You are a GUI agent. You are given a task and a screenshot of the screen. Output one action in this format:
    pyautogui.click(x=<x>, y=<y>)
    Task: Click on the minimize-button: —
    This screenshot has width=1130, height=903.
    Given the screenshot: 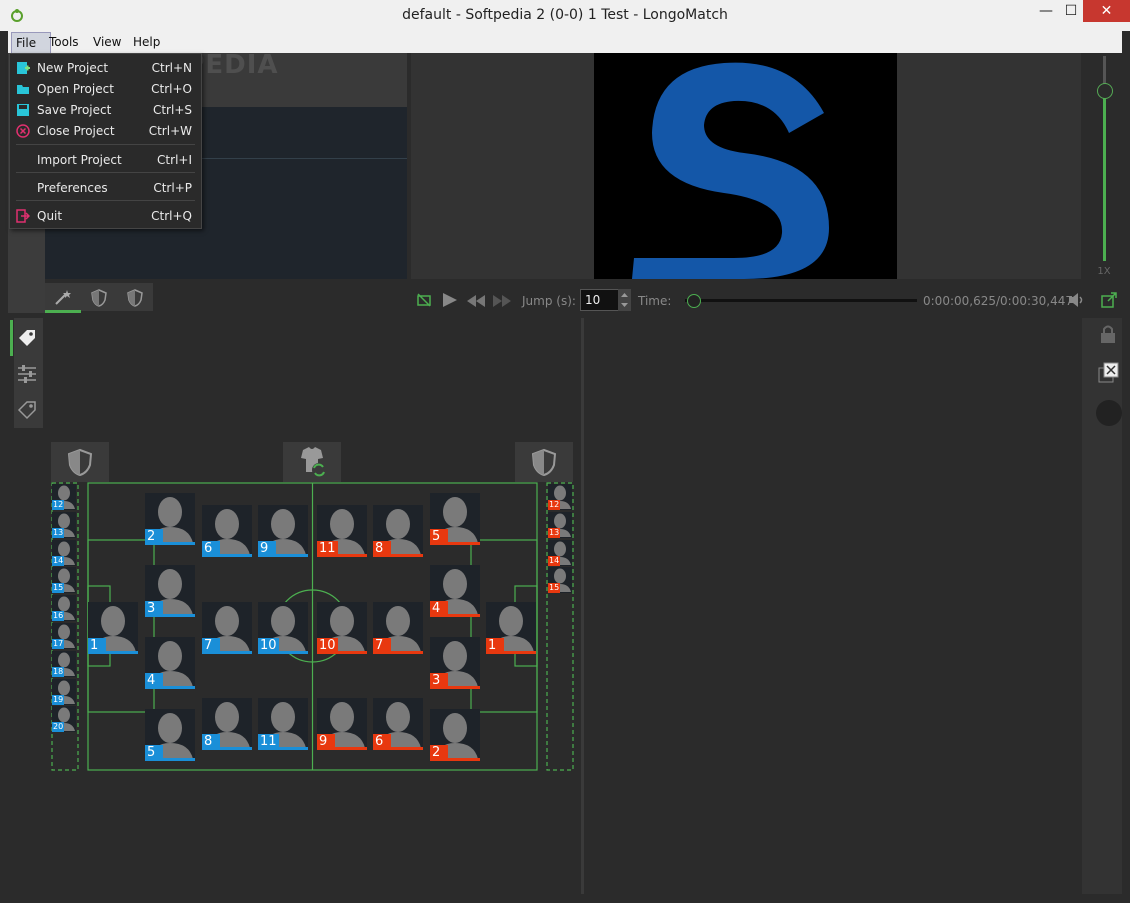 What is the action you would take?
    pyautogui.click(x=1046, y=11)
    